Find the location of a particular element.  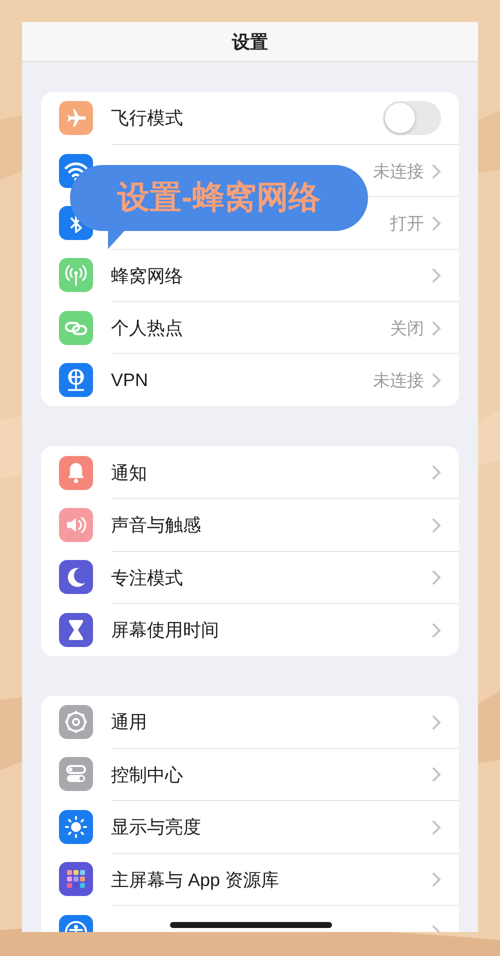

row-label: 通用 is located at coordinates (129, 722).